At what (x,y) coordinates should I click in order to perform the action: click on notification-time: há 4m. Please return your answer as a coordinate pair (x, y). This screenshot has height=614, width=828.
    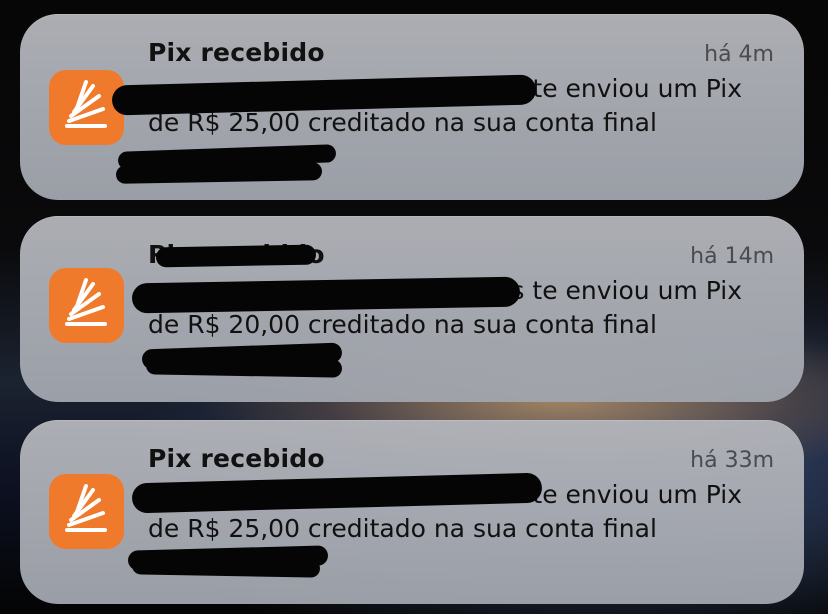
    Looking at the image, I should click on (739, 54).